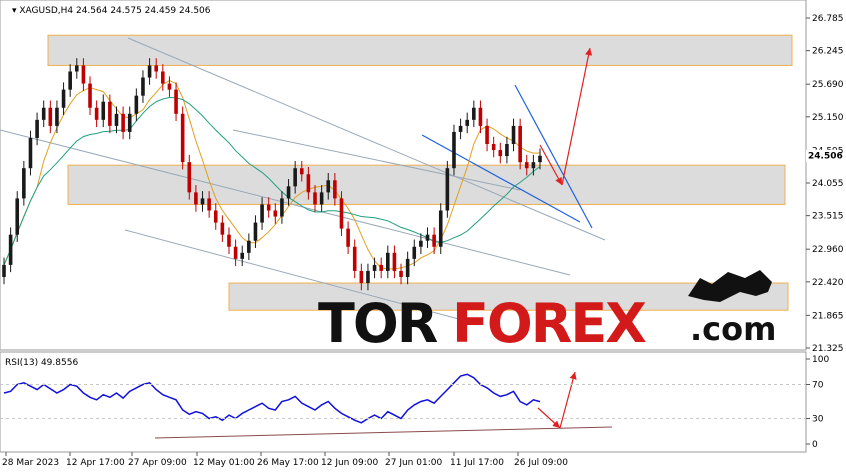 This screenshot has height=472, width=846. What do you see at coordinates (828, 118) in the screenshot?
I see `y-tick-label: 25.150` at bounding box center [828, 118].